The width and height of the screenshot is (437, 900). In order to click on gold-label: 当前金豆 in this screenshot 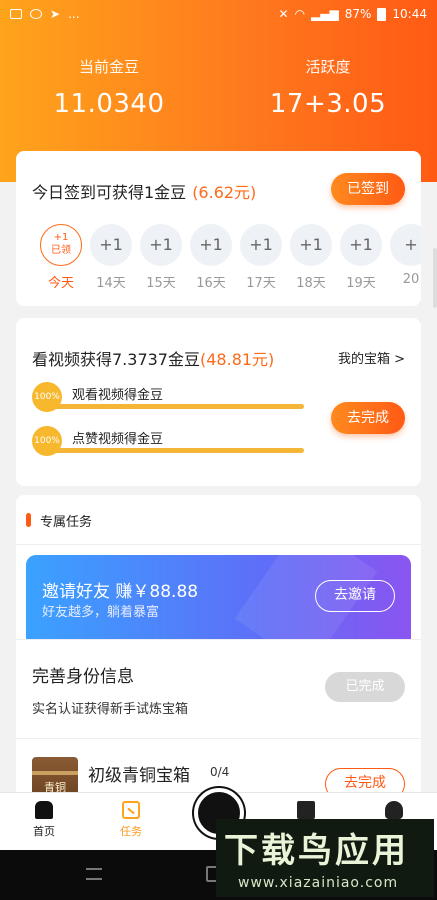, I will do `click(108, 67)`.